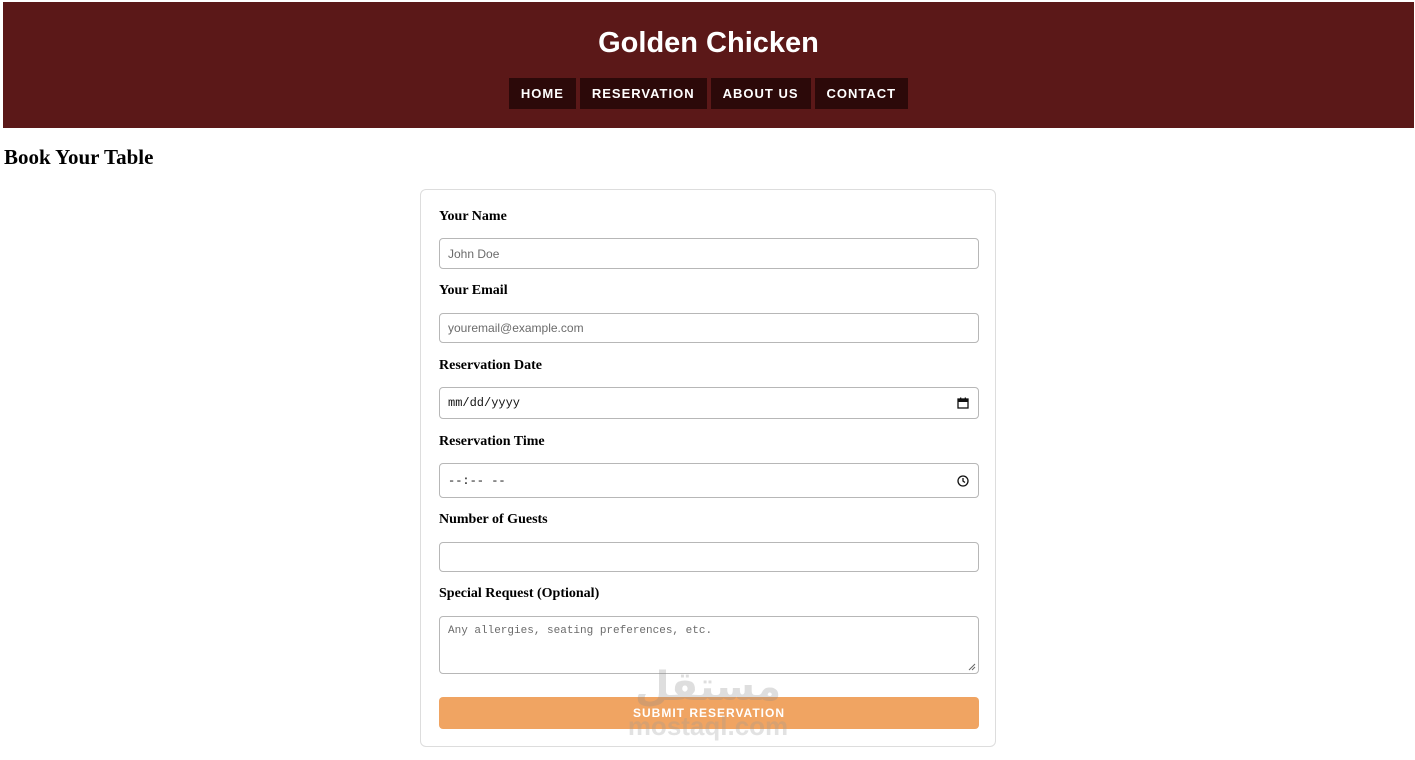 This screenshot has width=1415, height=760. I want to click on calendar-icon, so click(963, 403).